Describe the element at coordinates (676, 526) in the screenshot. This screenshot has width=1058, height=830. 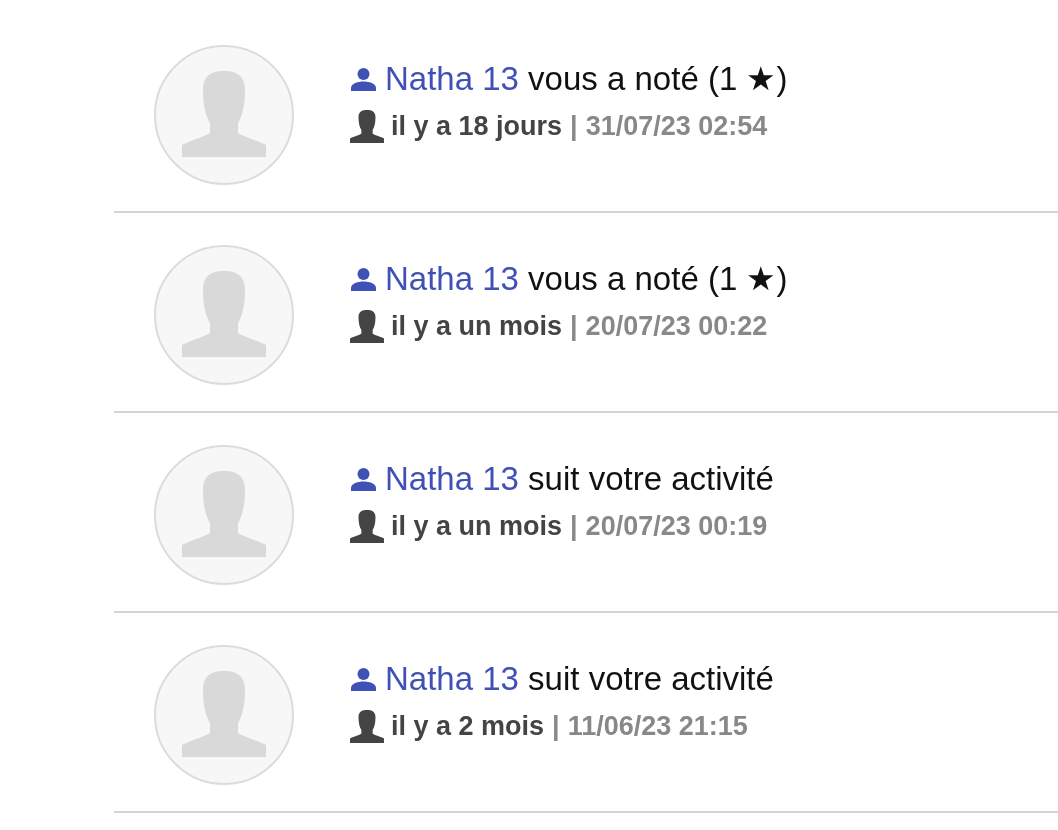
I see `timestamp: 20/07/23 00:19` at that location.